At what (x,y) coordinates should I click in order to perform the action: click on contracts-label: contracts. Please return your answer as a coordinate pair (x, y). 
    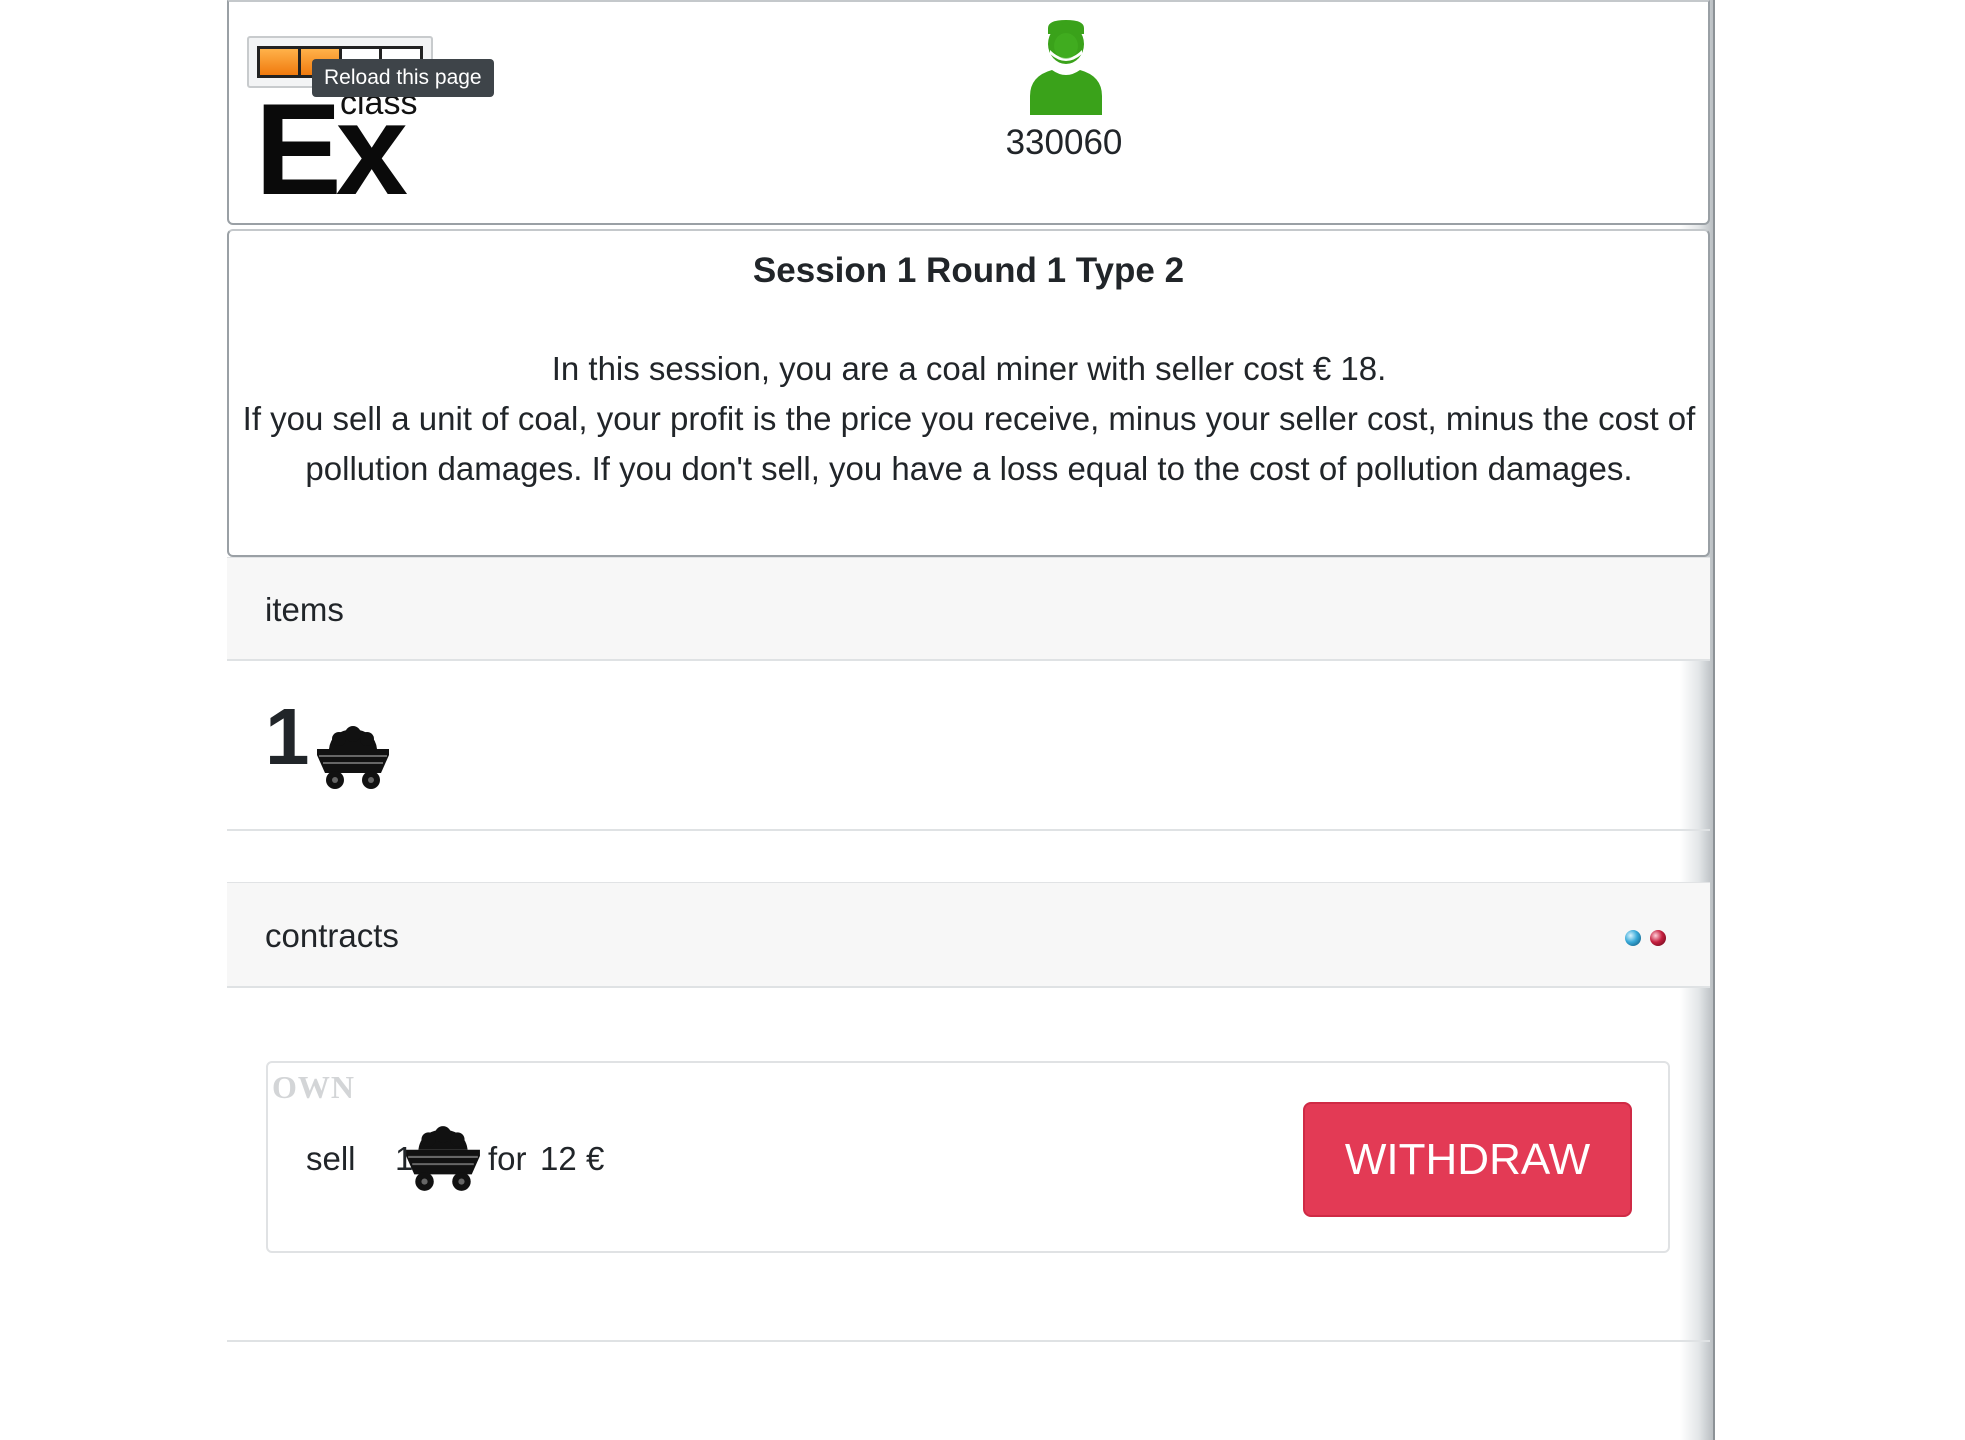
    Looking at the image, I should click on (332, 935).